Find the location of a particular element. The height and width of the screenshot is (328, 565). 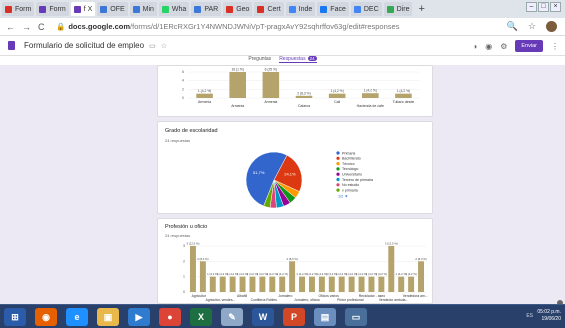

browser-tab-label: Inde is located at coordinates (305, 9).